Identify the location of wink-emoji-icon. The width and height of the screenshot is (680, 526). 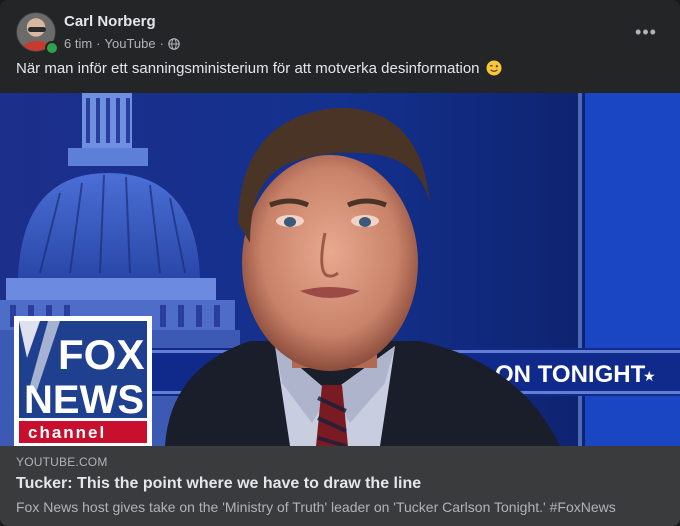
(494, 68).